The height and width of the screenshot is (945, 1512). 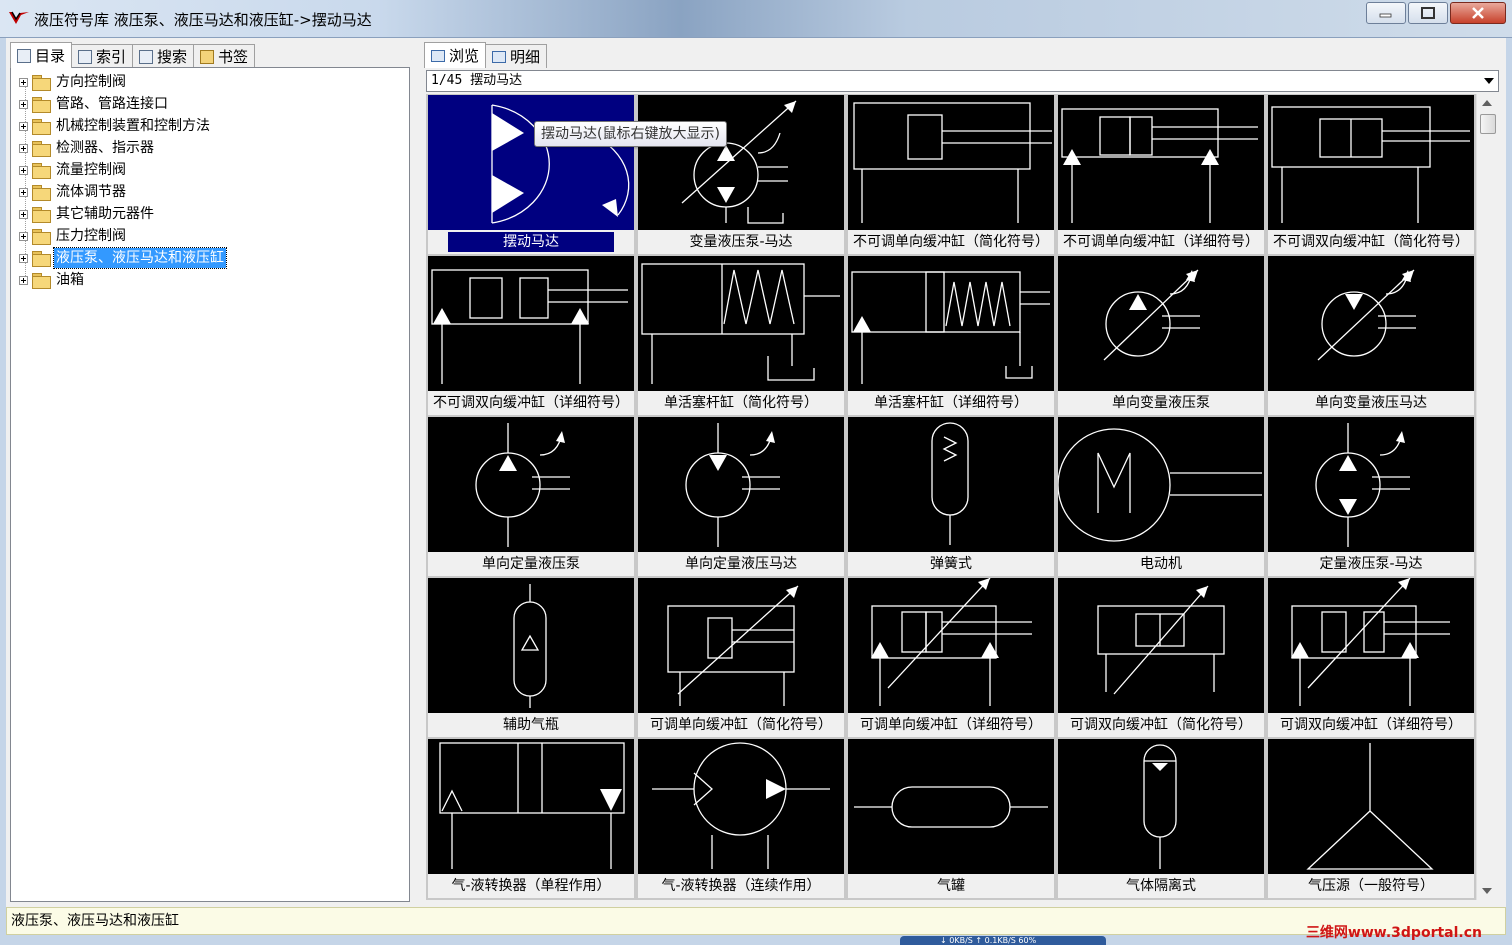 I want to click on minimize-icon, so click(x=1385, y=15).